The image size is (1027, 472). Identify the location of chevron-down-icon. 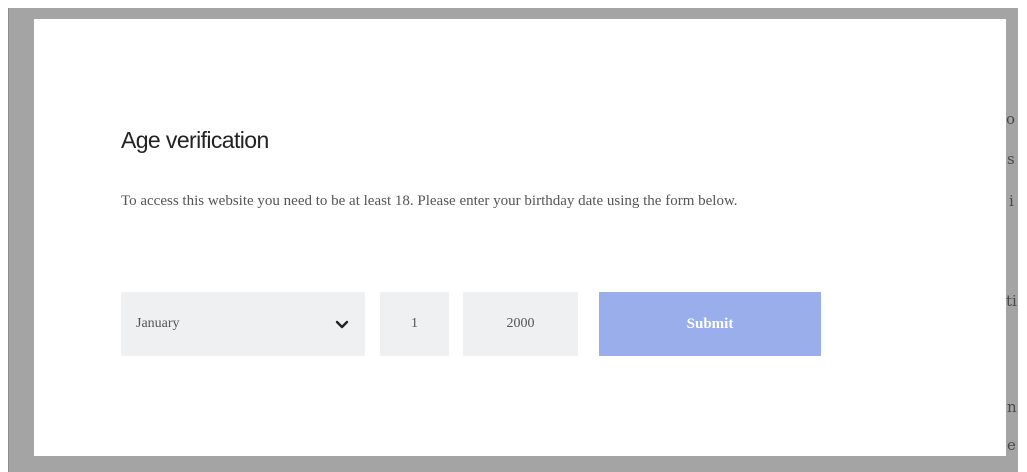
(342, 324).